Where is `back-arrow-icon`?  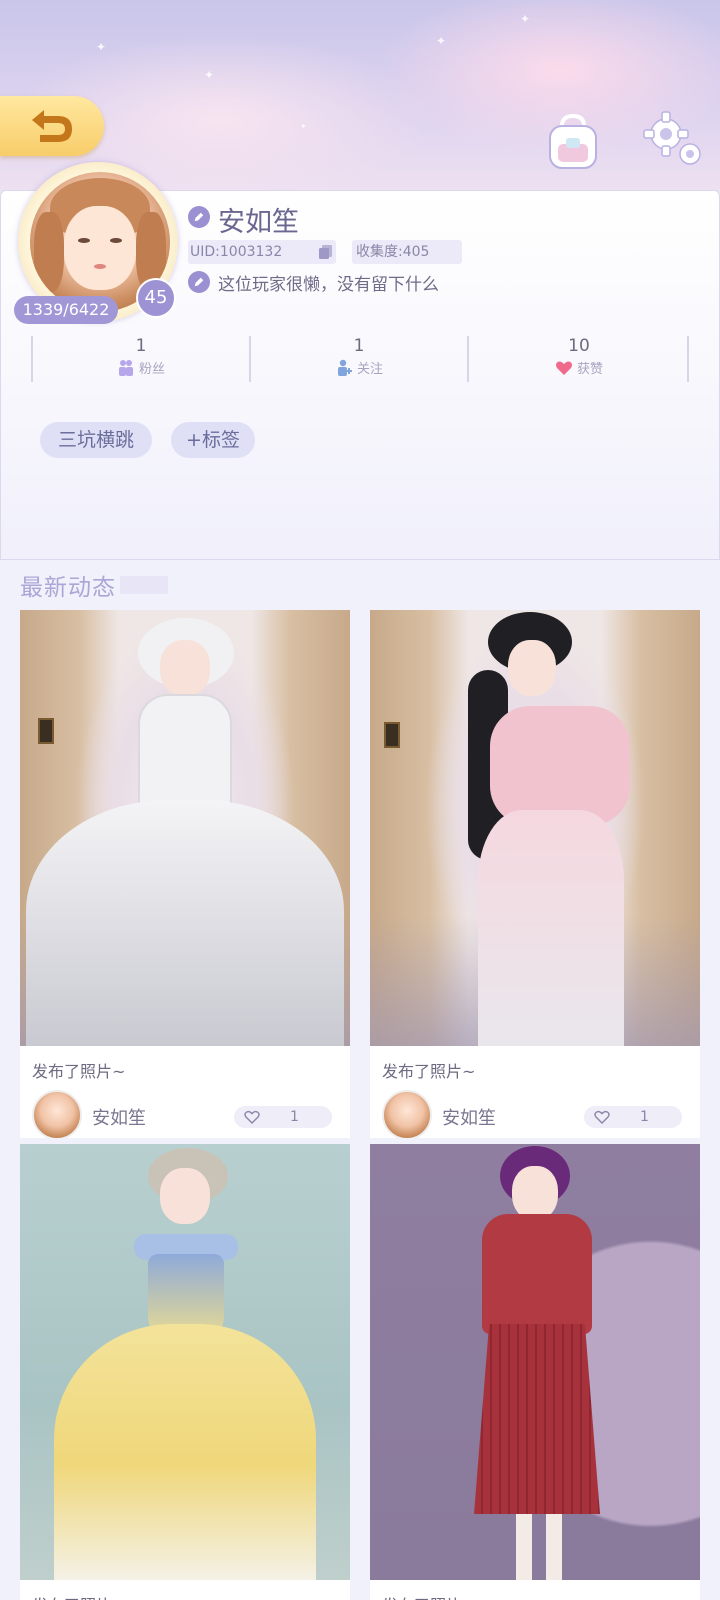 back-arrow-icon is located at coordinates (52, 126).